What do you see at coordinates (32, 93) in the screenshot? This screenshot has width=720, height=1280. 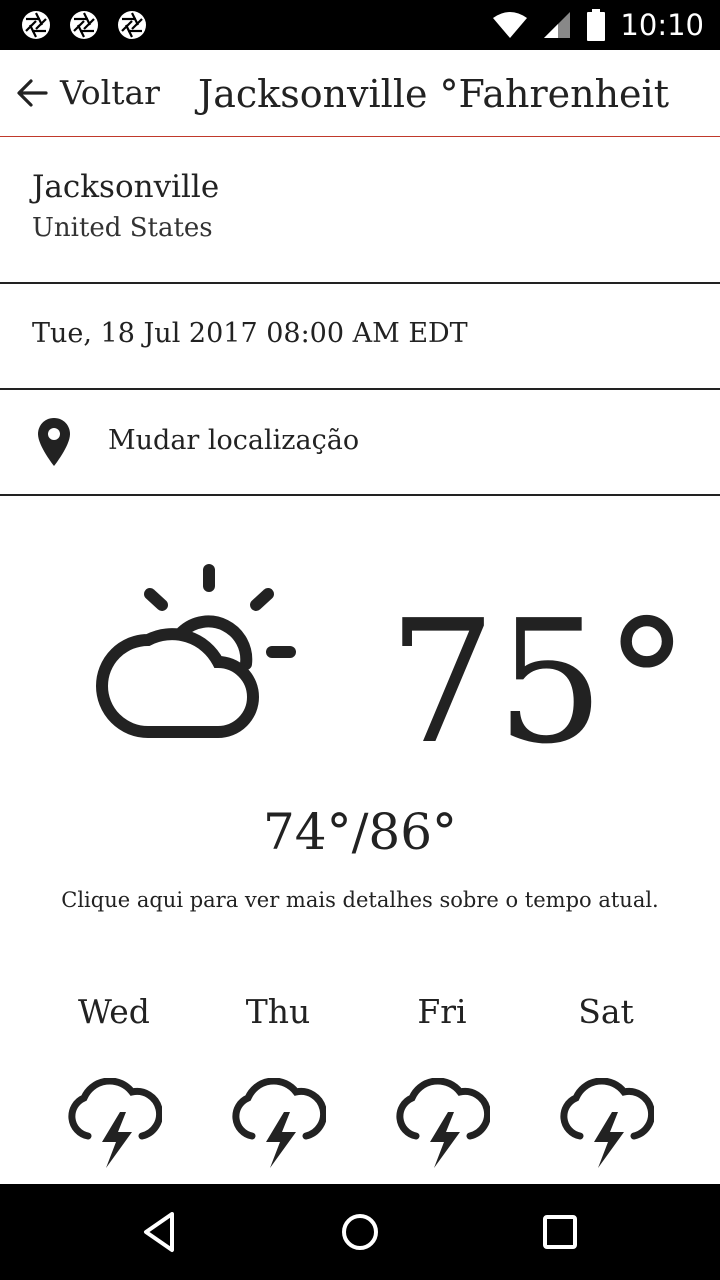 I see `arrow-left-icon` at bounding box center [32, 93].